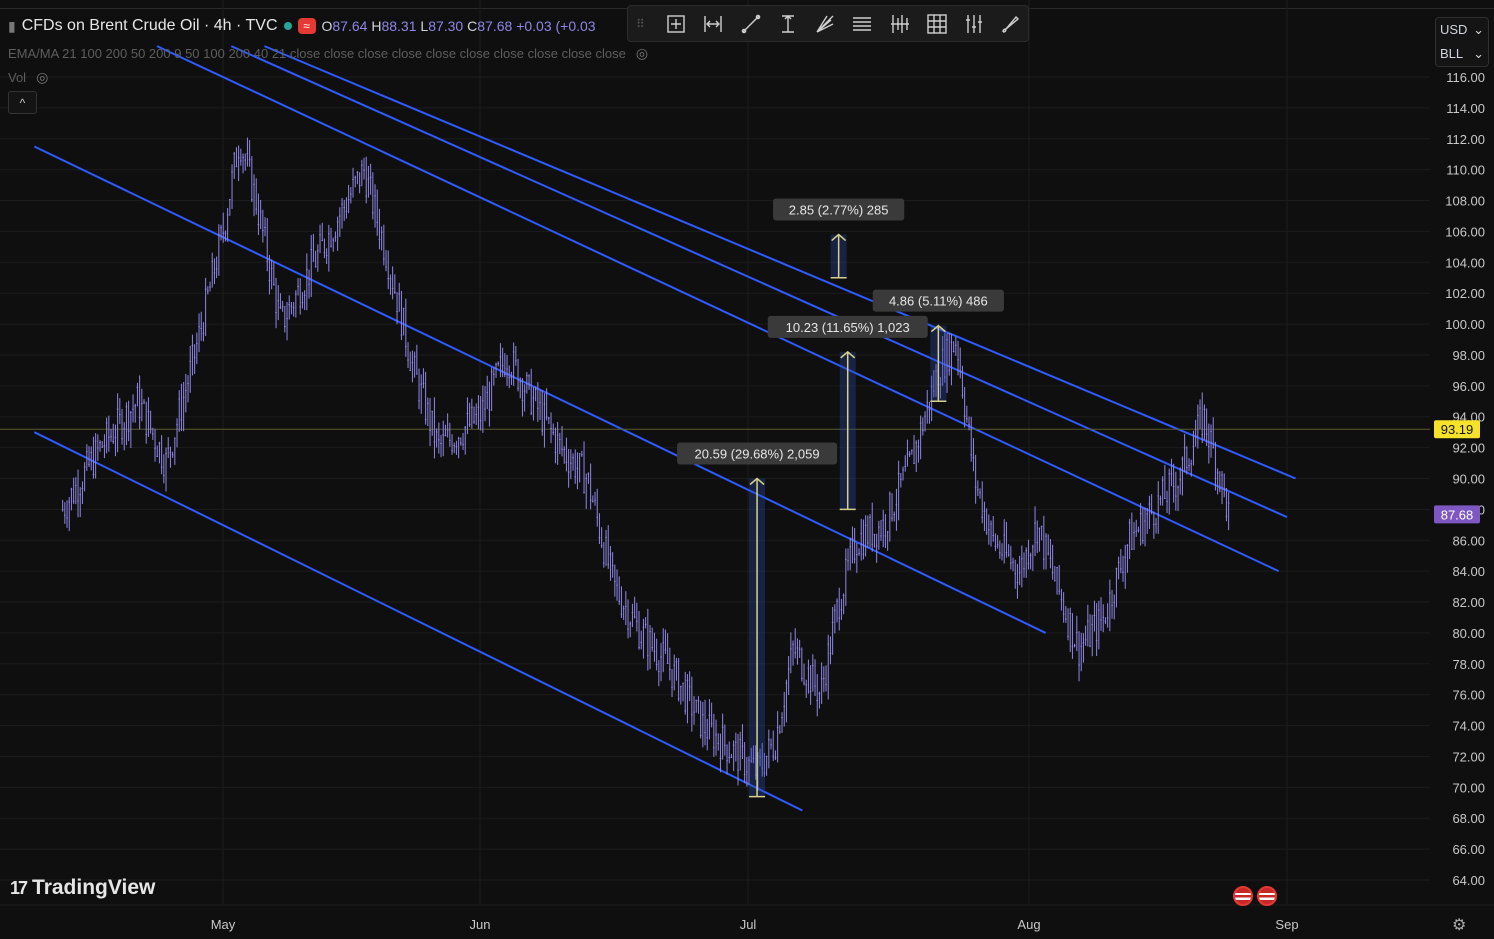 The image size is (1494, 939). What do you see at coordinates (1462, 30) in the screenshot?
I see `currency-select: USD ⌄` at bounding box center [1462, 30].